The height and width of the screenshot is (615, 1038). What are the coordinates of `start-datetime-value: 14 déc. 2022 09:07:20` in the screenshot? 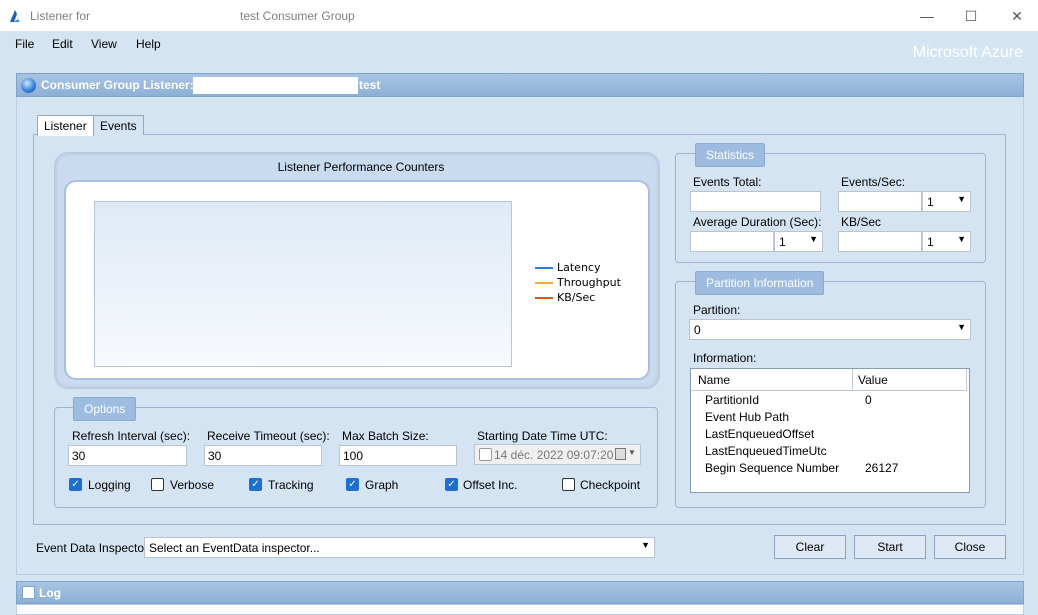 It's located at (554, 455).